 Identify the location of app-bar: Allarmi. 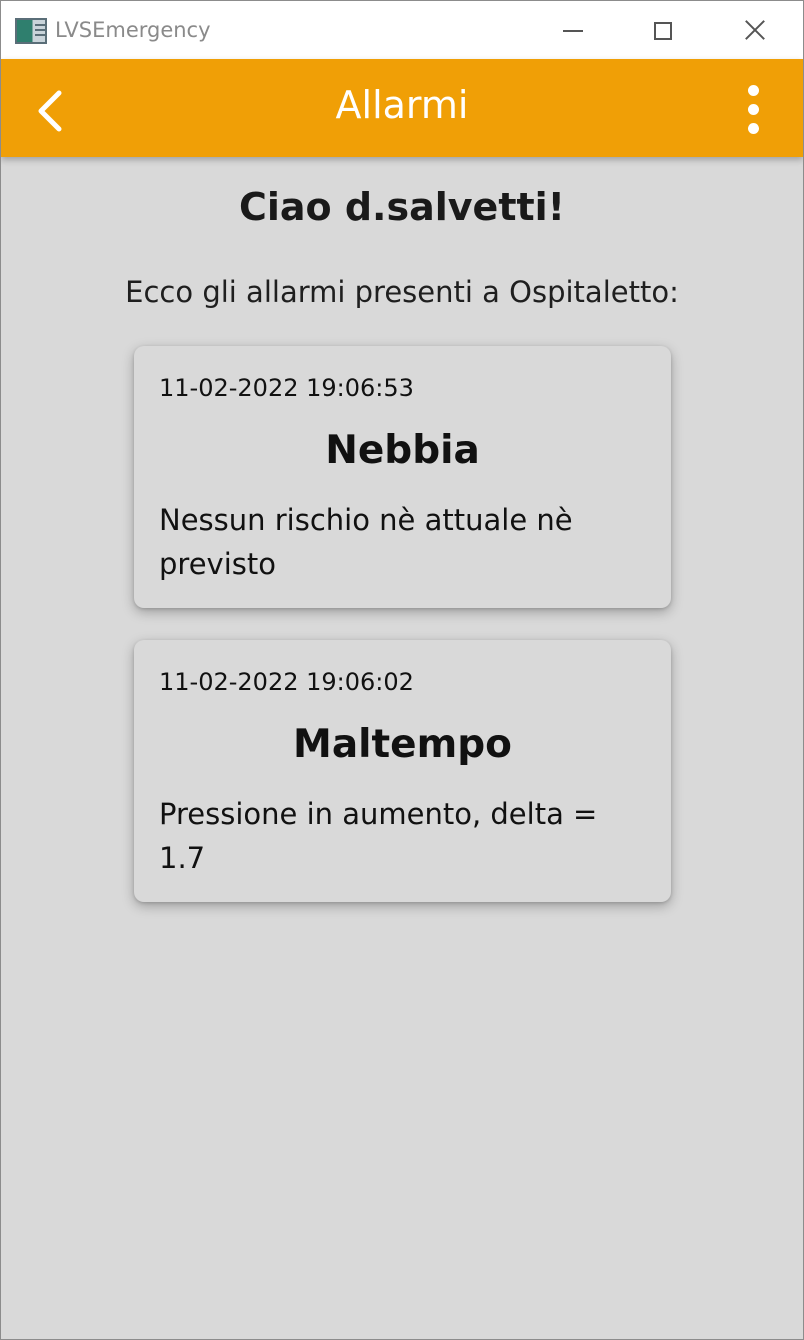
(402, 108).